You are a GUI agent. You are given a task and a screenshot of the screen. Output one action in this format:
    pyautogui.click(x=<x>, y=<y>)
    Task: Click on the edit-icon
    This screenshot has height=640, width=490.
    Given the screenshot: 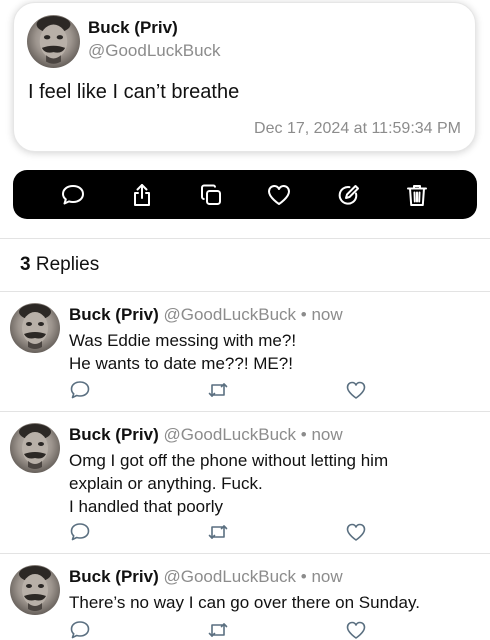 What is the action you would take?
    pyautogui.click(x=348, y=194)
    